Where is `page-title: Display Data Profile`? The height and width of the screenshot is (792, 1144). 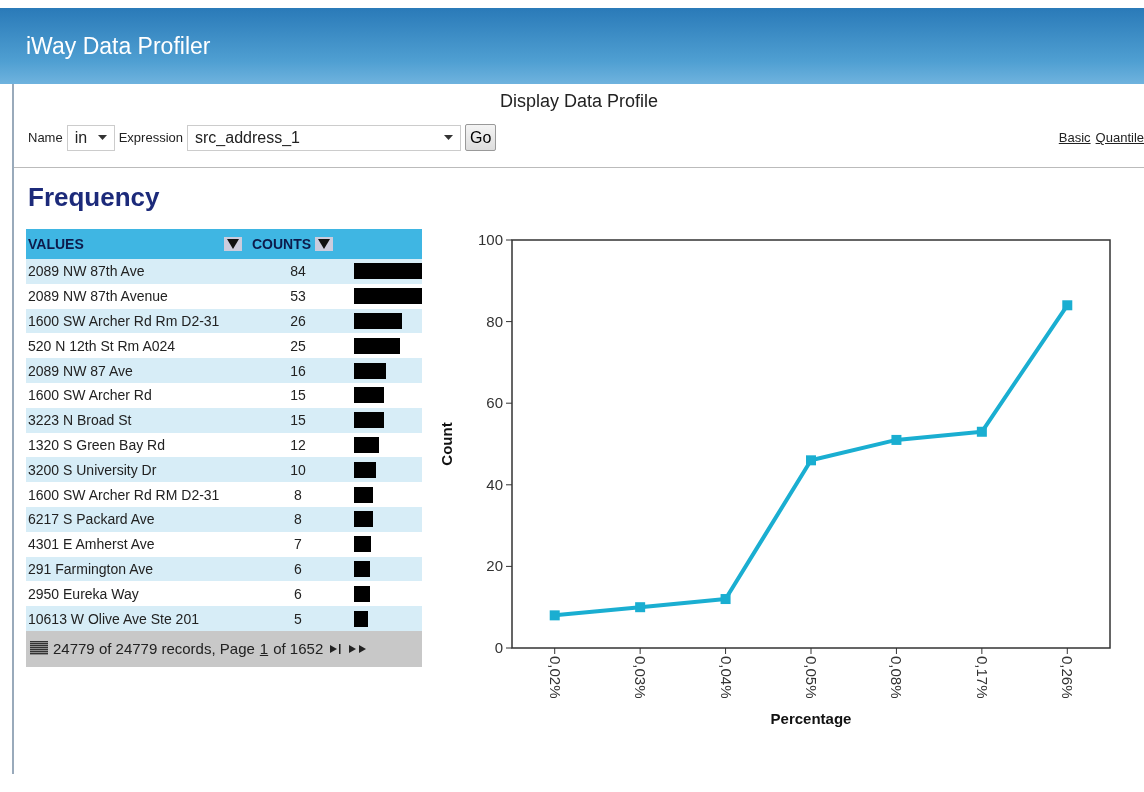 page-title: Display Data Profile is located at coordinates (579, 101).